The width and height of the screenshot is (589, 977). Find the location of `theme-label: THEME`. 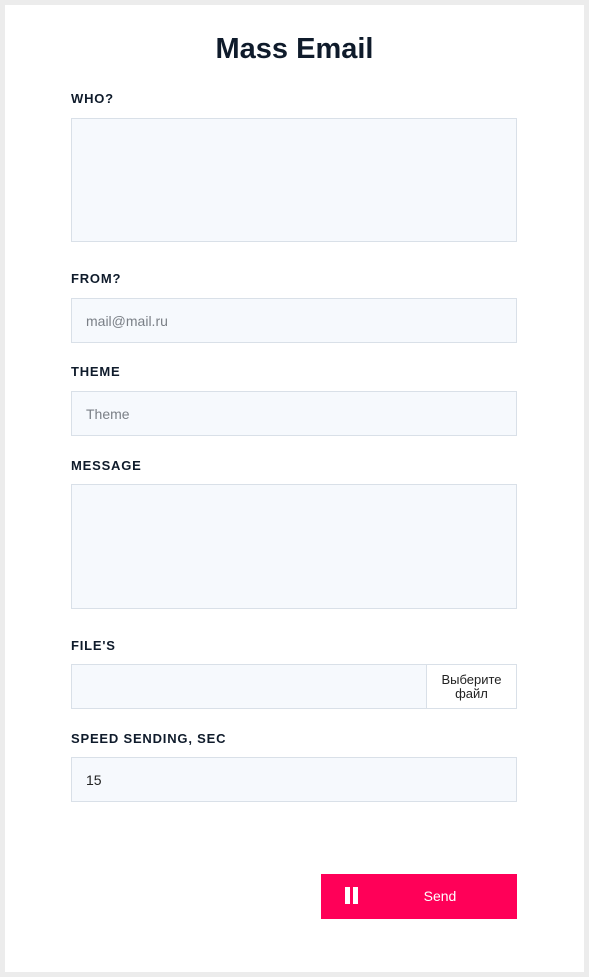

theme-label: THEME is located at coordinates (96, 371).